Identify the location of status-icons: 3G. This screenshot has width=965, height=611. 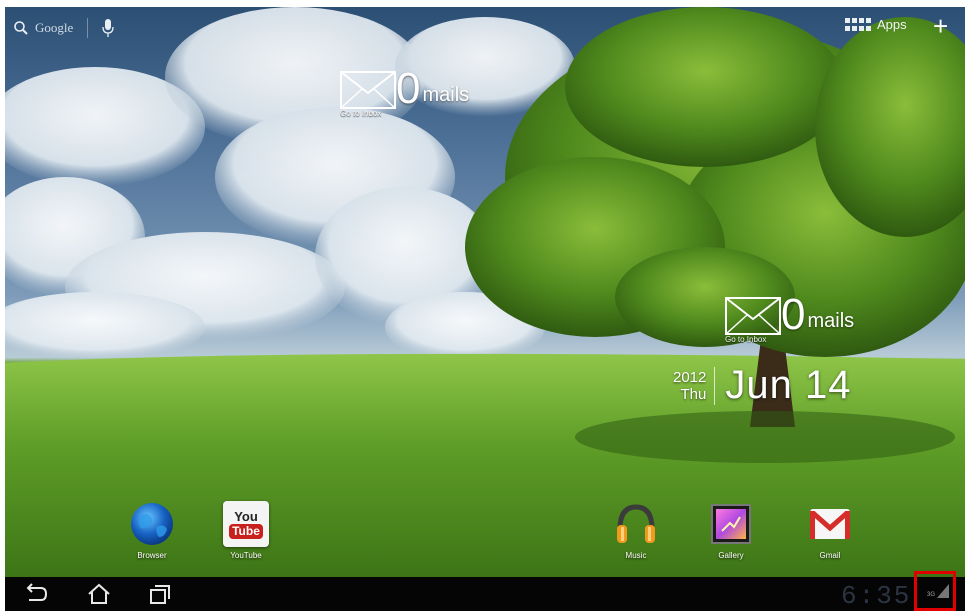
(938, 591).